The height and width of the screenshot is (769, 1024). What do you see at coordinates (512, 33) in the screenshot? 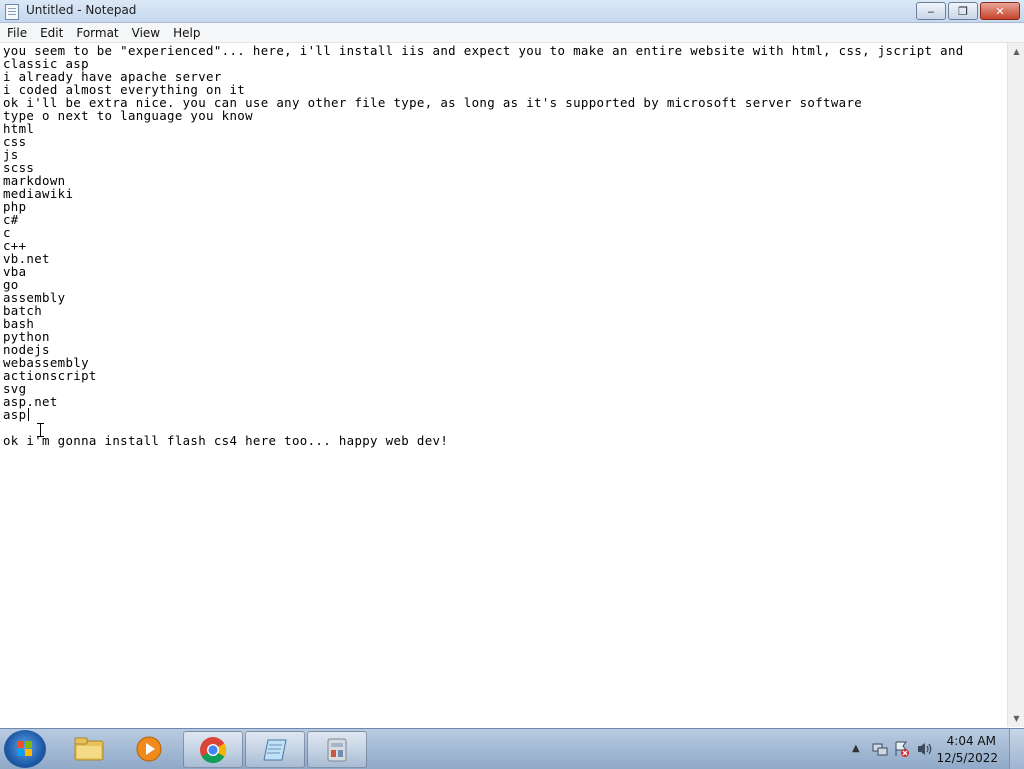
I see `menu-bar: File Edit Format View Help` at bounding box center [512, 33].